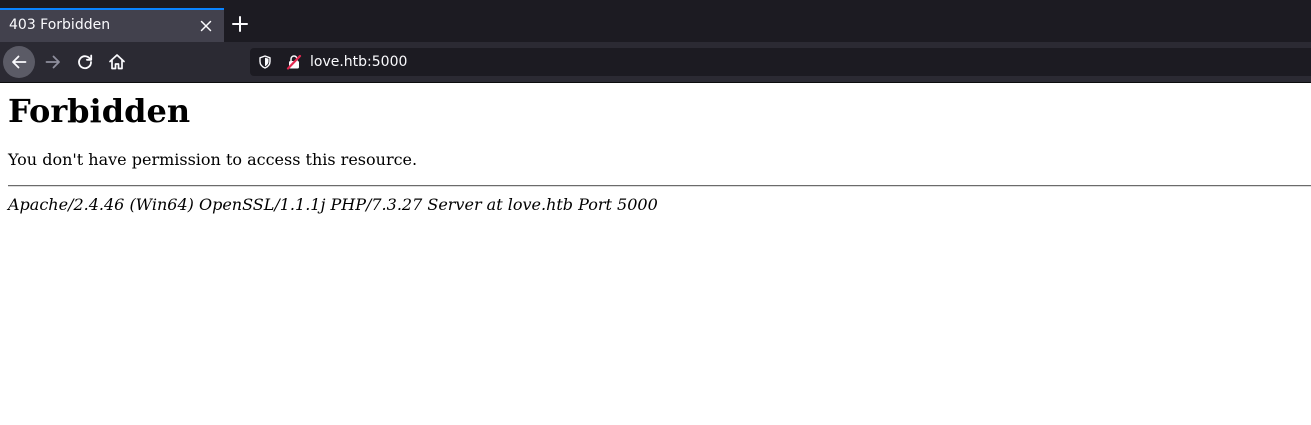 The height and width of the screenshot is (425, 1311). I want to click on plus-icon, so click(240, 24).